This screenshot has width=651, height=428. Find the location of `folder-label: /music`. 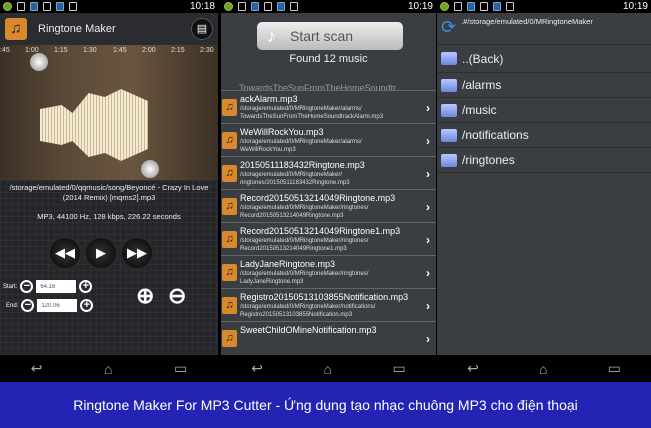

folder-label: /music is located at coordinates (479, 110).